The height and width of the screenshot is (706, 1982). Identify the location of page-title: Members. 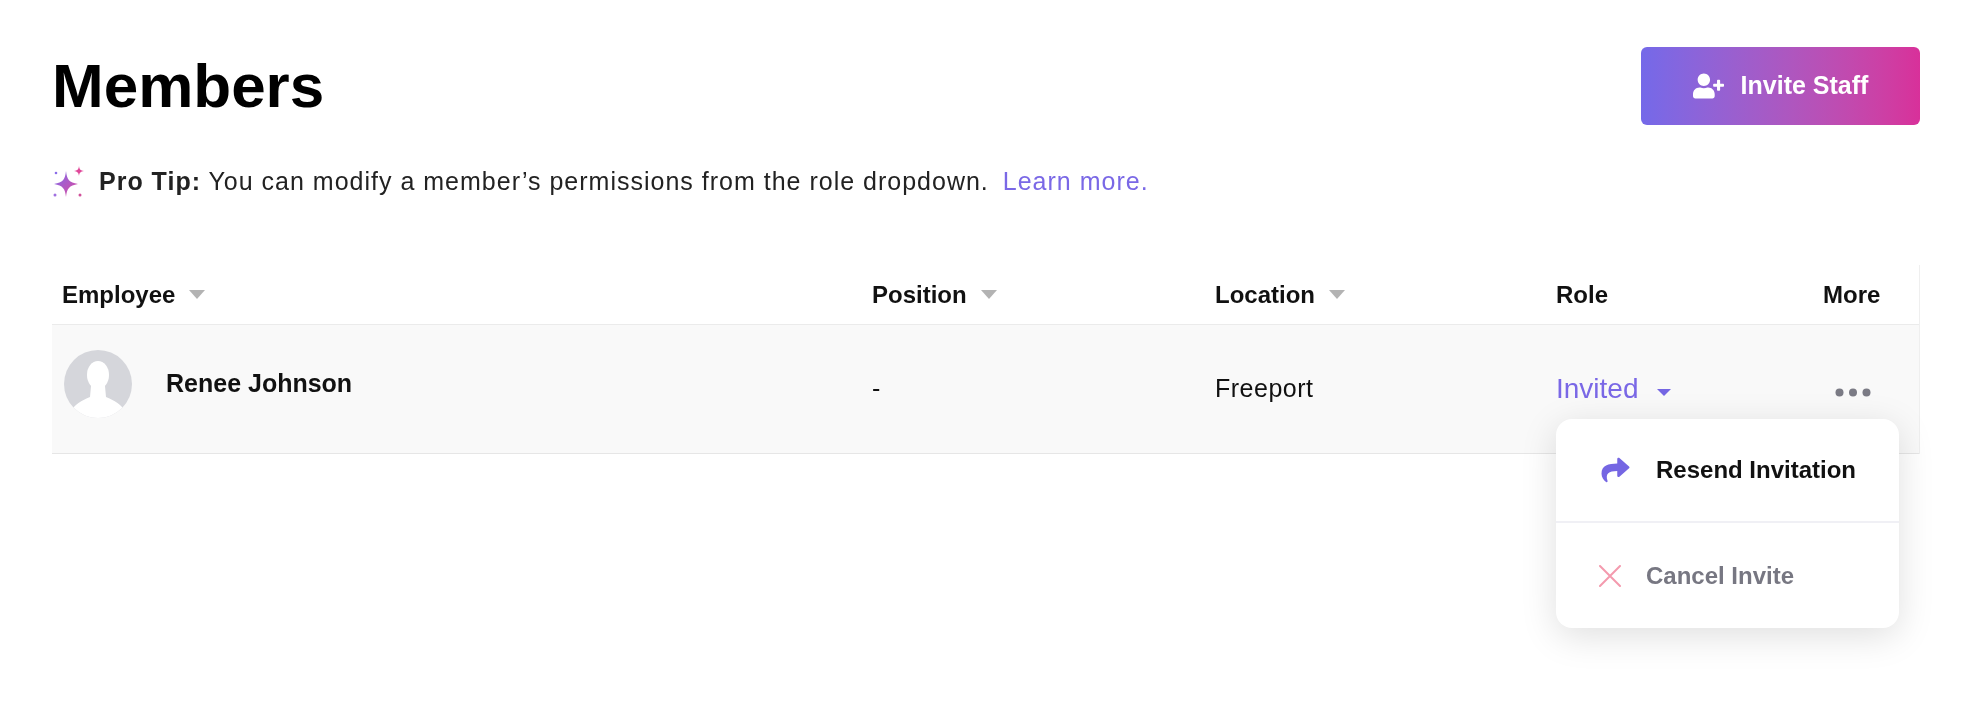
(188, 86).